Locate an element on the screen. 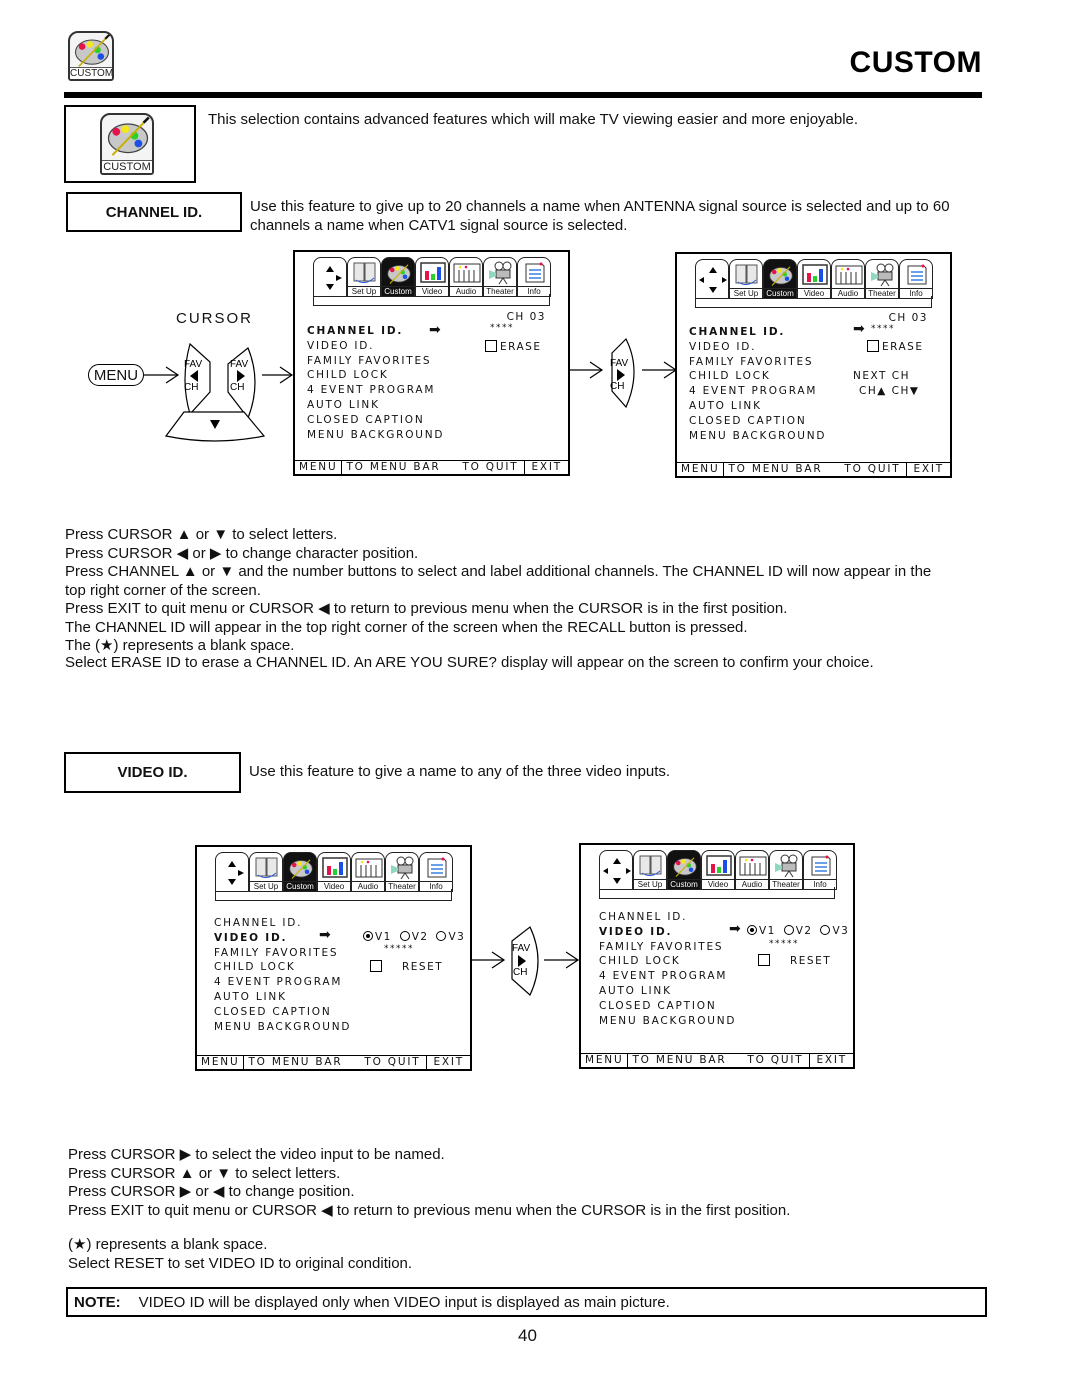 The width and height of the screenshot is (1080, 1397). fav-label: FAV is located at coordinates (193, 364).